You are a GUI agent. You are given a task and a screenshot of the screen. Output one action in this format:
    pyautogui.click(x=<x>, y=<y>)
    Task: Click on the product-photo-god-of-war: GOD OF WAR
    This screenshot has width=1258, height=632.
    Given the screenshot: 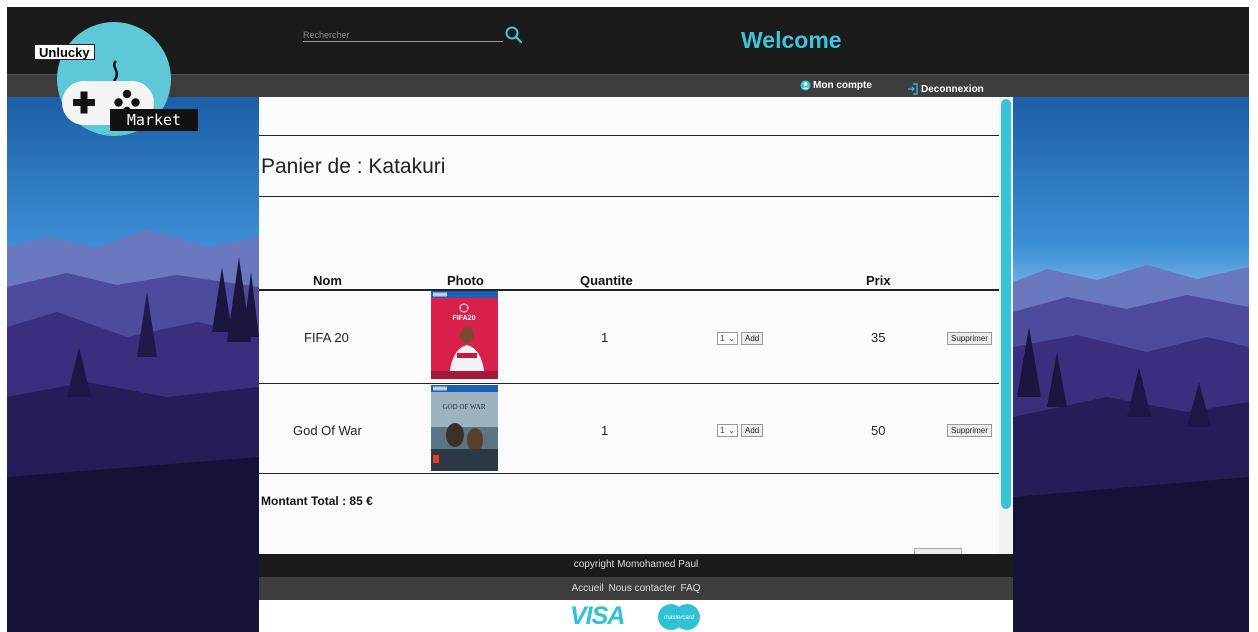 What is the action you would take?
    pyautogui.click(x=464, y=428)
    